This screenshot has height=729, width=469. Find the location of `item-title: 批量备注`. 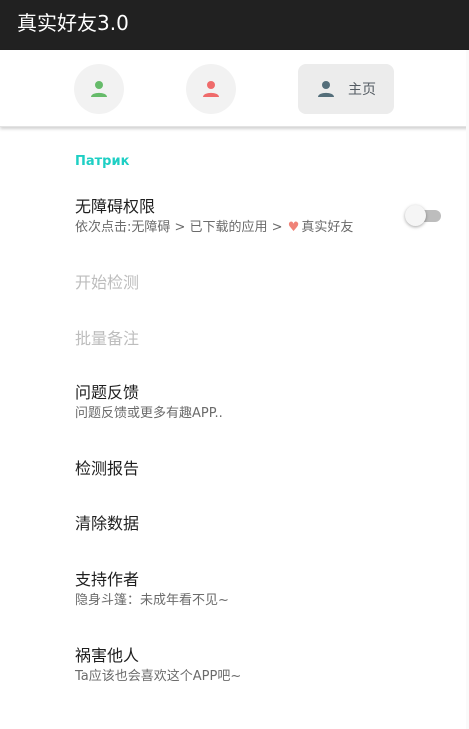

item-title: 批量备注 is located at coordinates (107, 338).